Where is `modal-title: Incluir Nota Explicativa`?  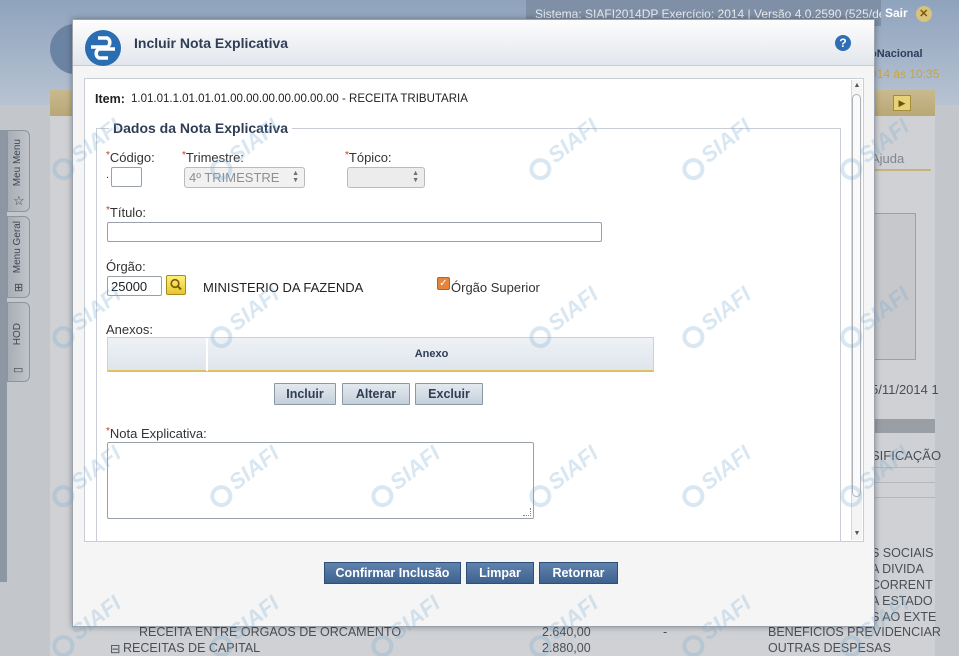 modal-title: Incluir Nota Explicativa is located at coordinates (211, 43).